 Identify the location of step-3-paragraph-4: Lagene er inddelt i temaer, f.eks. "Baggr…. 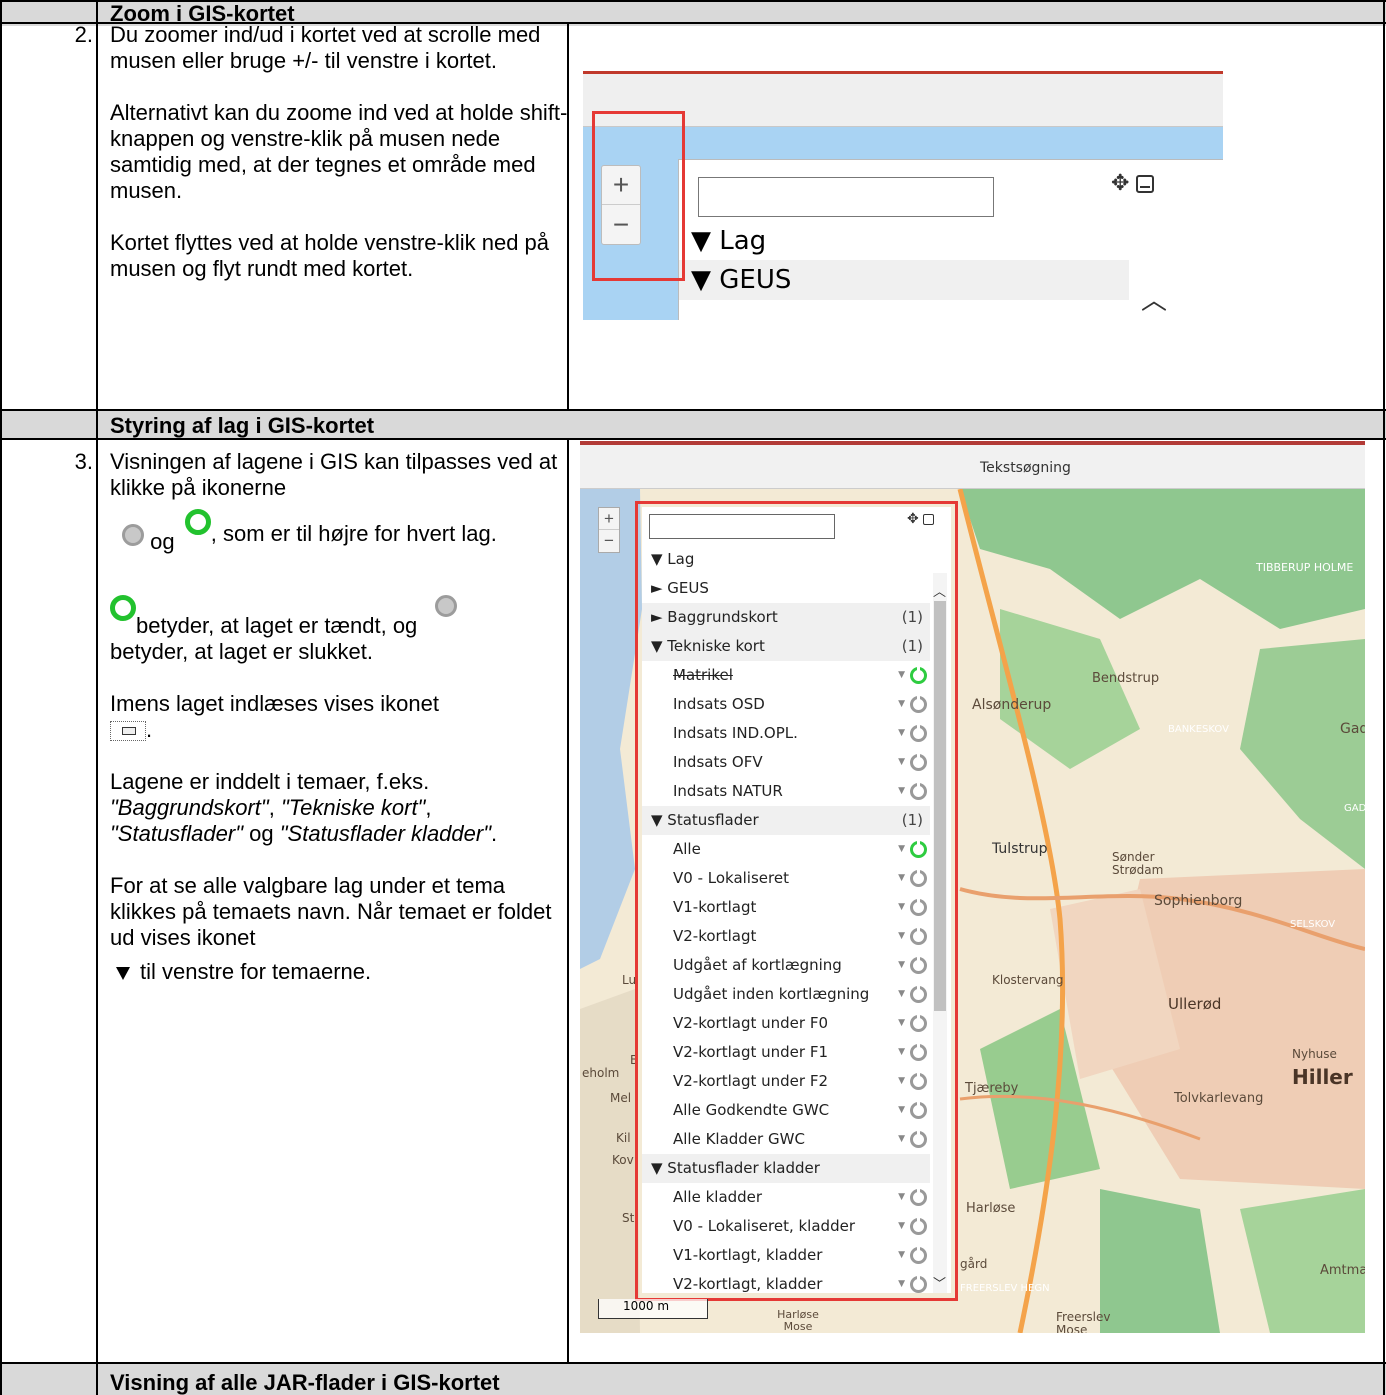
(339, 808).